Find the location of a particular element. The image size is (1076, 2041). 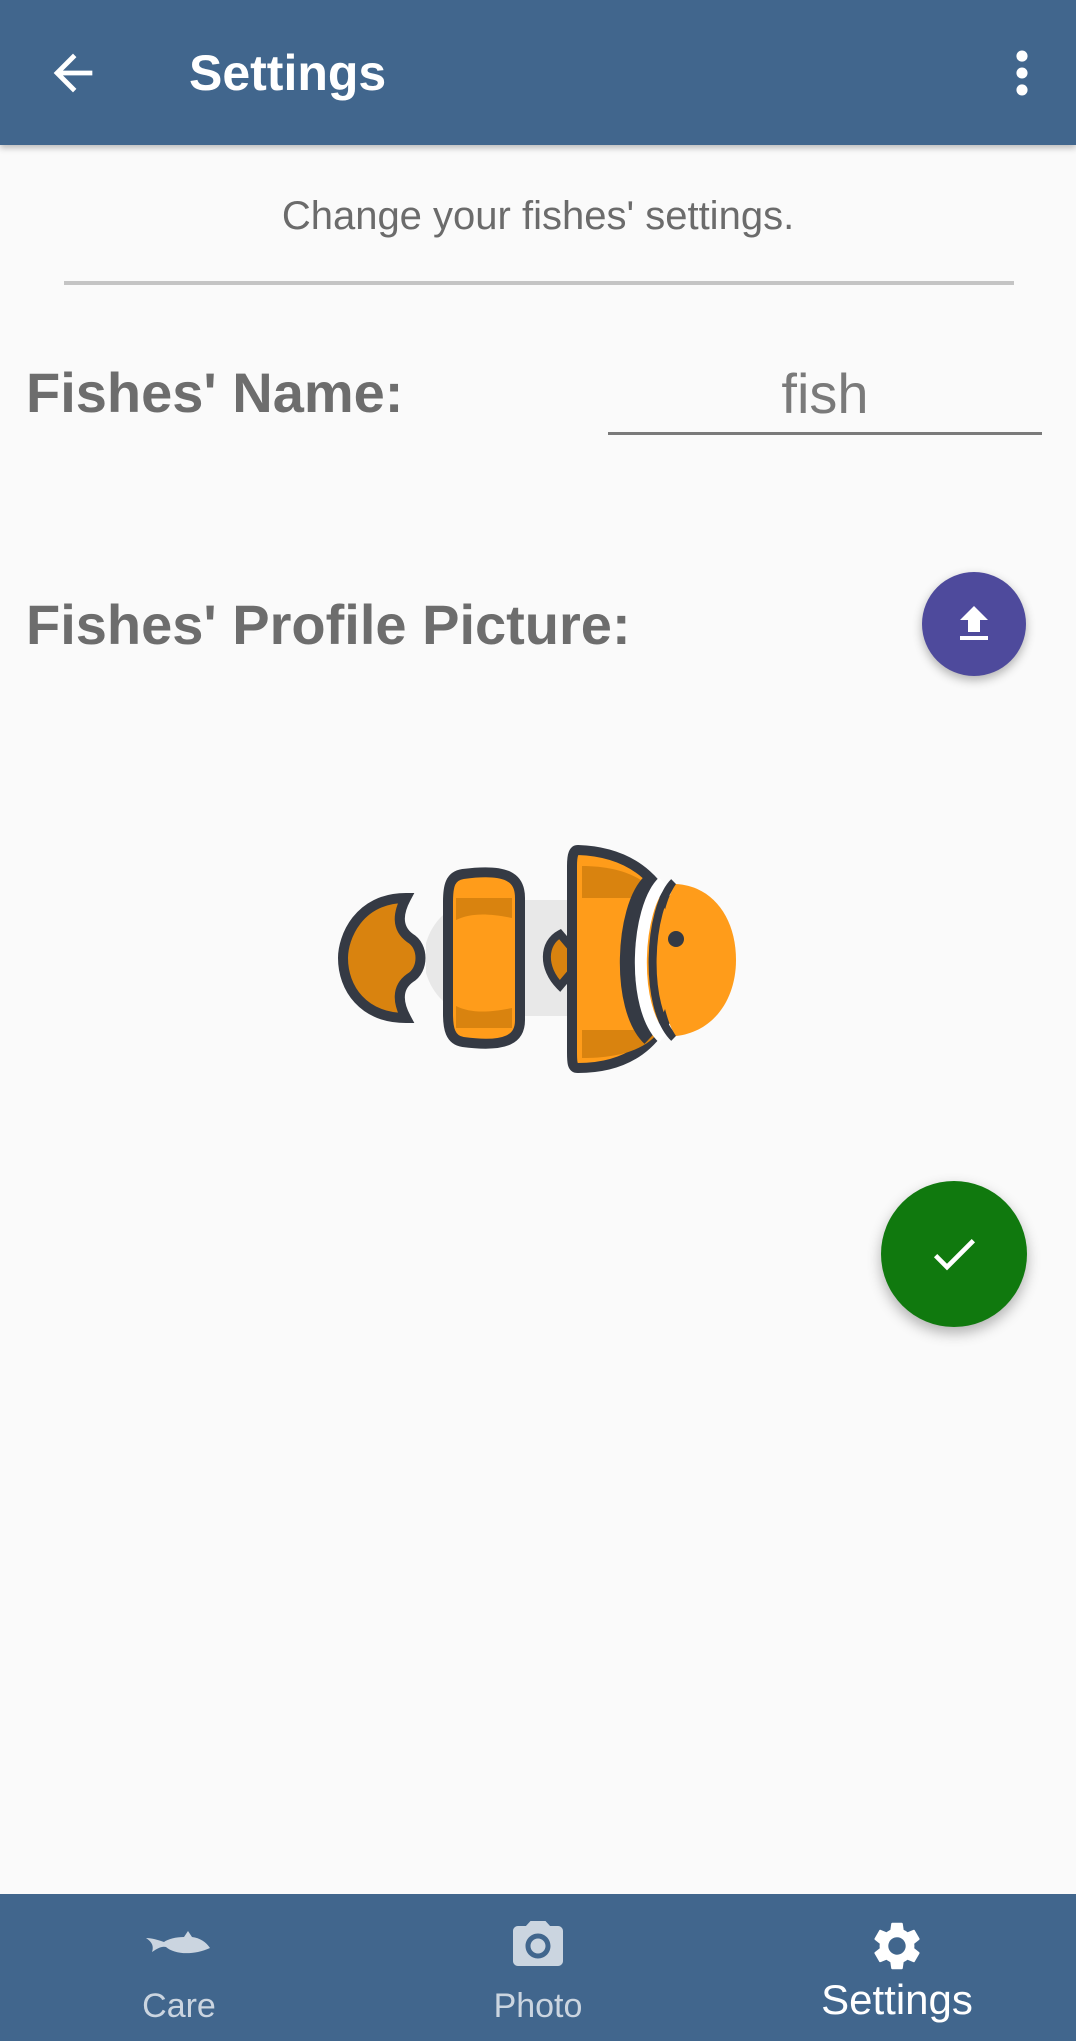

back-button is located at coordinates (73, 73).